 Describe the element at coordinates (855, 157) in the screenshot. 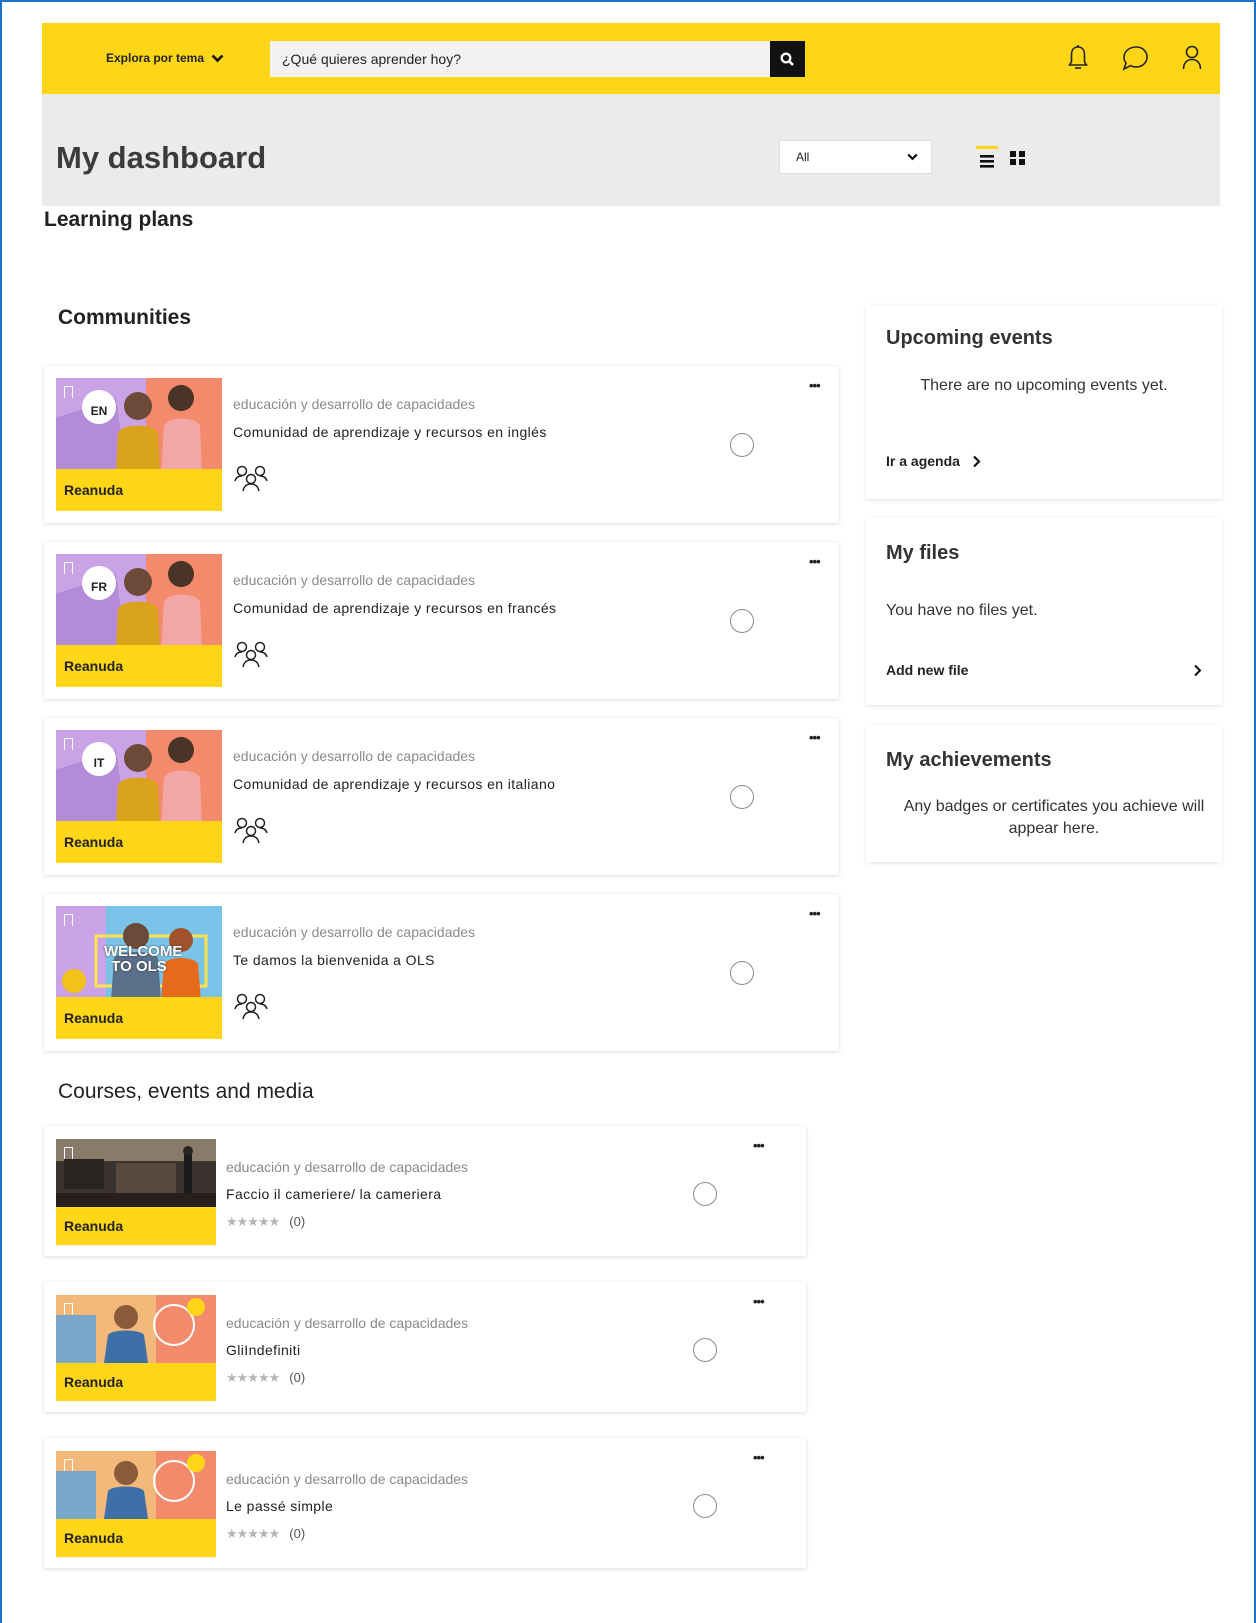

I see `filter-dropdown: All` at that location.